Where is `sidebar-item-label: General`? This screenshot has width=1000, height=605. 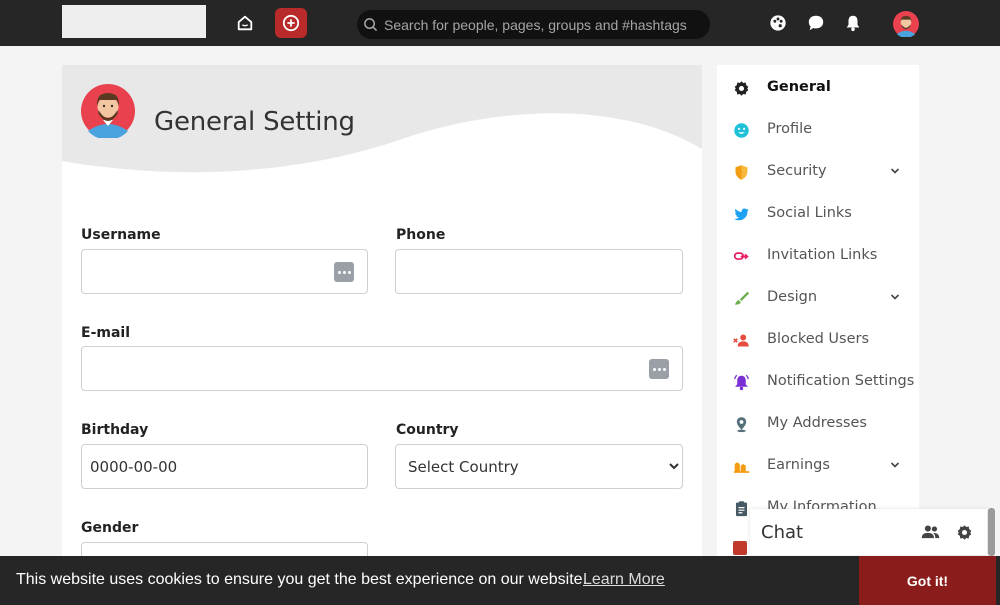 sidebar-item-label: General is located at coordinates (799, 87).